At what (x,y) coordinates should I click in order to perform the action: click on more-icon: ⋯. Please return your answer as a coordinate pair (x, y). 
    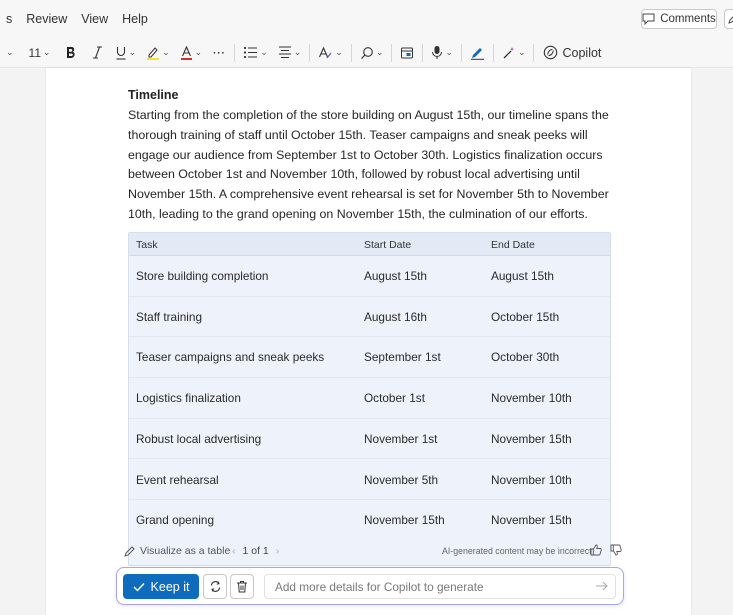
    Looking at the image, I should click on (219, 52).